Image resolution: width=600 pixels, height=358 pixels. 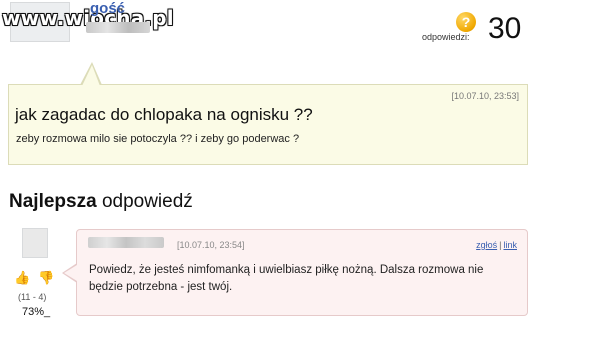 What do you see at coordinates (22, 278) in the screenshot?
I see `thumbs-up-icon: 👍` at bounding box center [22, 278].